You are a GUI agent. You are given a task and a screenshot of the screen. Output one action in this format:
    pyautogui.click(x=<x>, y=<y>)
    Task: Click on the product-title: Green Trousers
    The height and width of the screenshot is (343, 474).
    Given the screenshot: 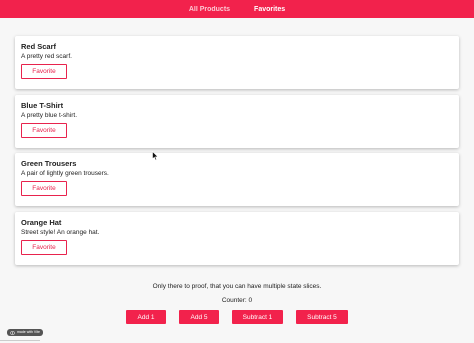 What is the action you would take?
    pyautogui.click(x=49, y=163)
    